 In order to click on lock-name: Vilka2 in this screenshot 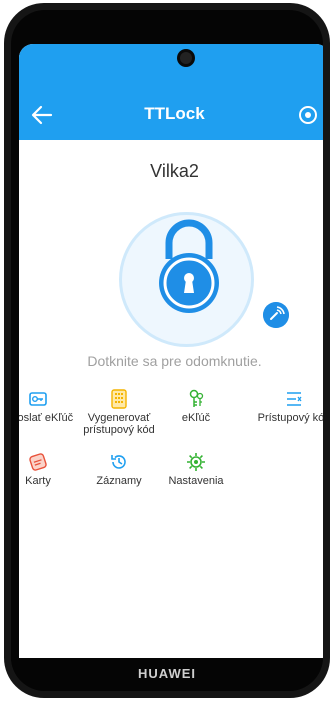, I will do `click(174, 171)`.